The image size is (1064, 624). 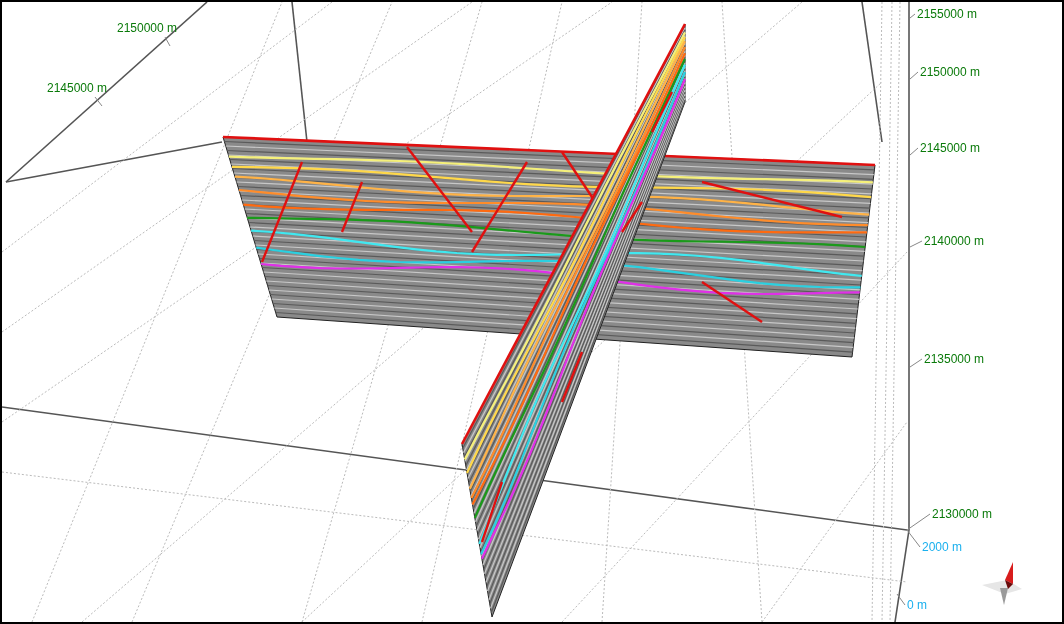 What do you see at coordinates (942, 547) in the screenshot?
I see `axis-label: 2000 m` at bounding box center [942, 547].